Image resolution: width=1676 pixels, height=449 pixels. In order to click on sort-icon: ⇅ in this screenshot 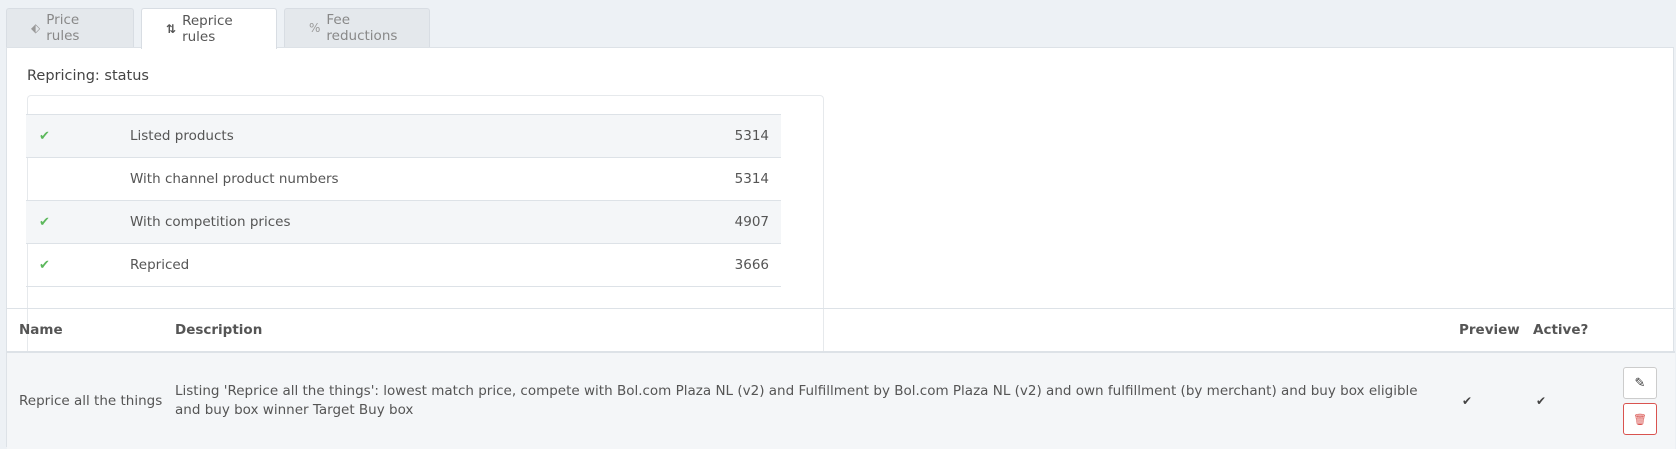, I will do `click(171, 29)`.